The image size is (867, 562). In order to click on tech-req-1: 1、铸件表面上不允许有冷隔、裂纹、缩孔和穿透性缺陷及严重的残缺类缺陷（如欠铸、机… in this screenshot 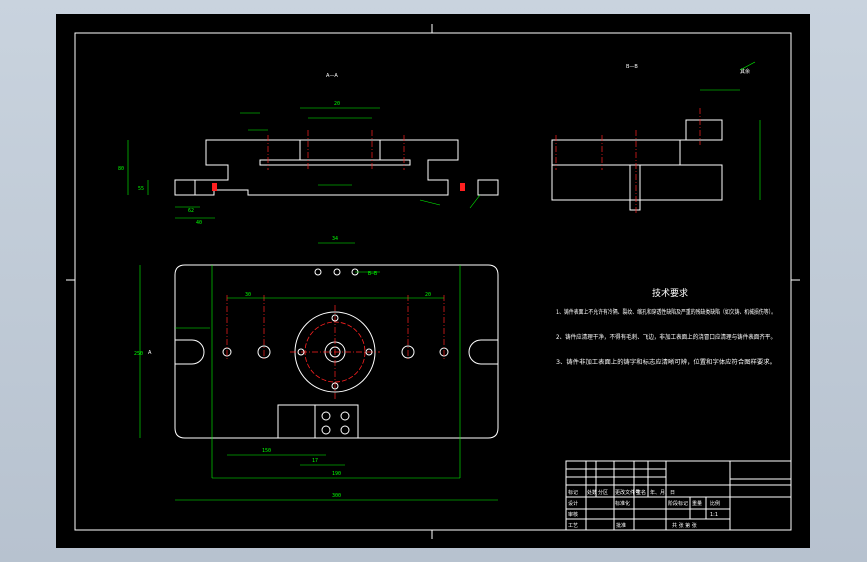, I will do `click(666, 312)`.